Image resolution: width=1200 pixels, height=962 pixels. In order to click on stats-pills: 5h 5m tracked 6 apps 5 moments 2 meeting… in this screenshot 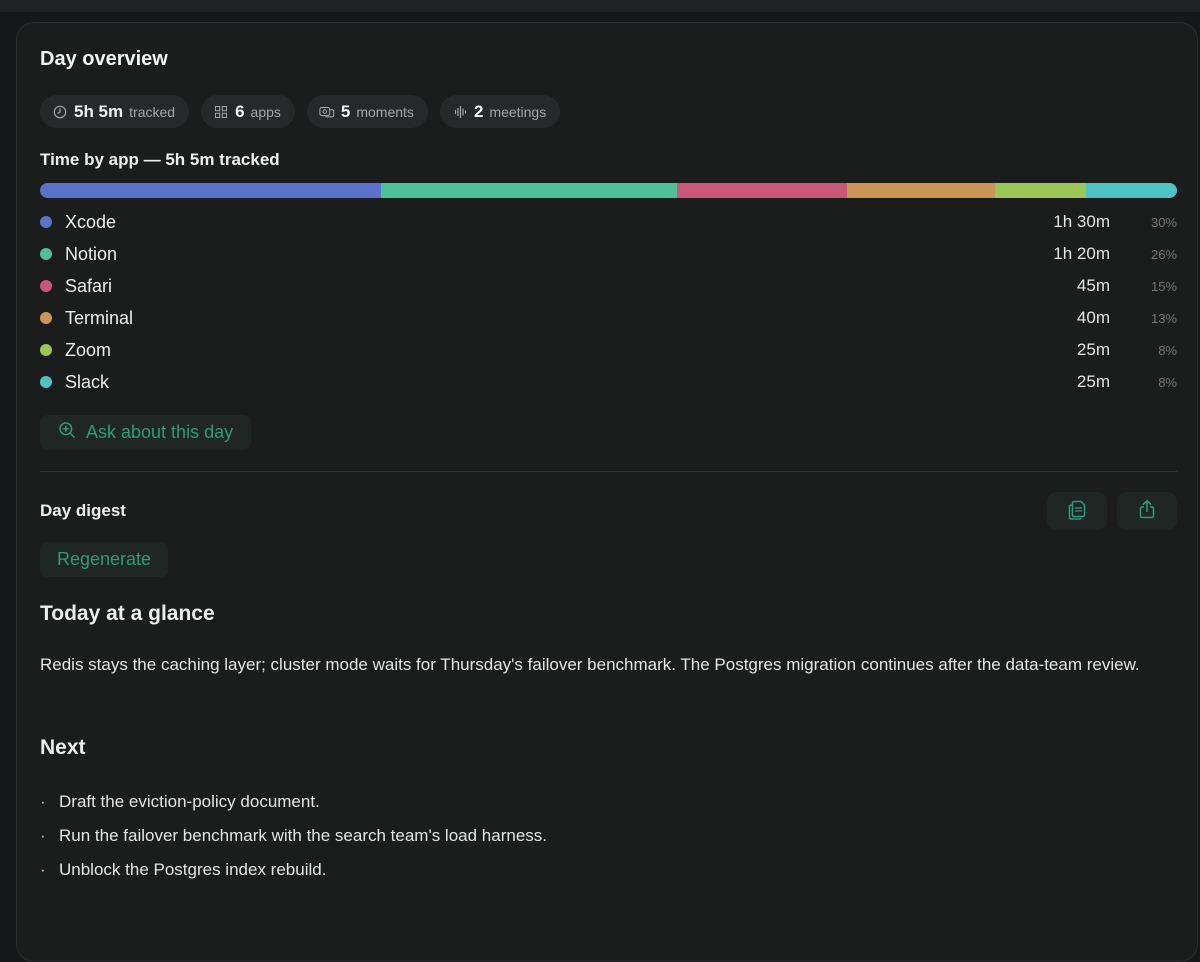, I will do `click(300, 111)`.